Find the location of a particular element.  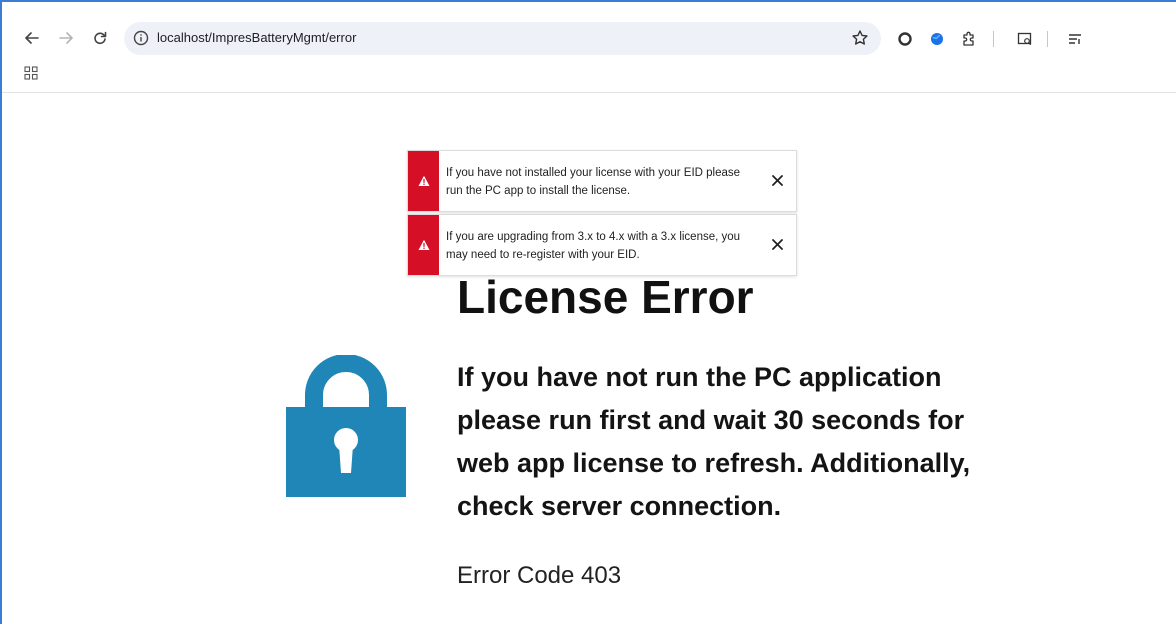

bookmarks-bar is located at coordinates (589, 74).